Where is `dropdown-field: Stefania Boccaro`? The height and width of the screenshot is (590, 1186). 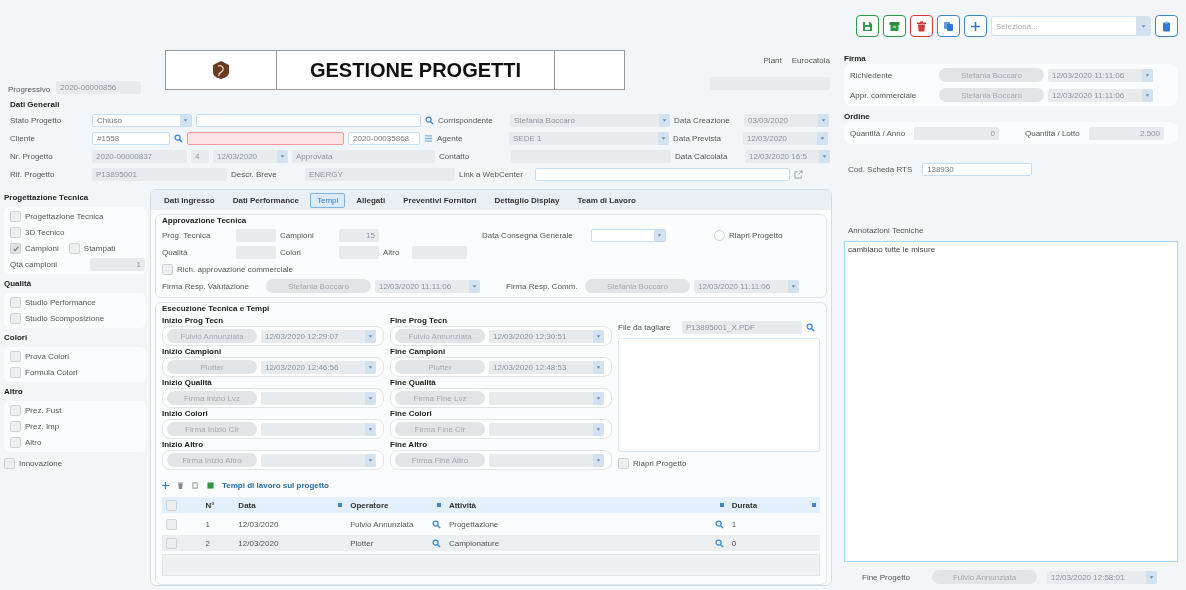 dropdown-field: Stefania Boccaro is located at coordinates (590, 120).